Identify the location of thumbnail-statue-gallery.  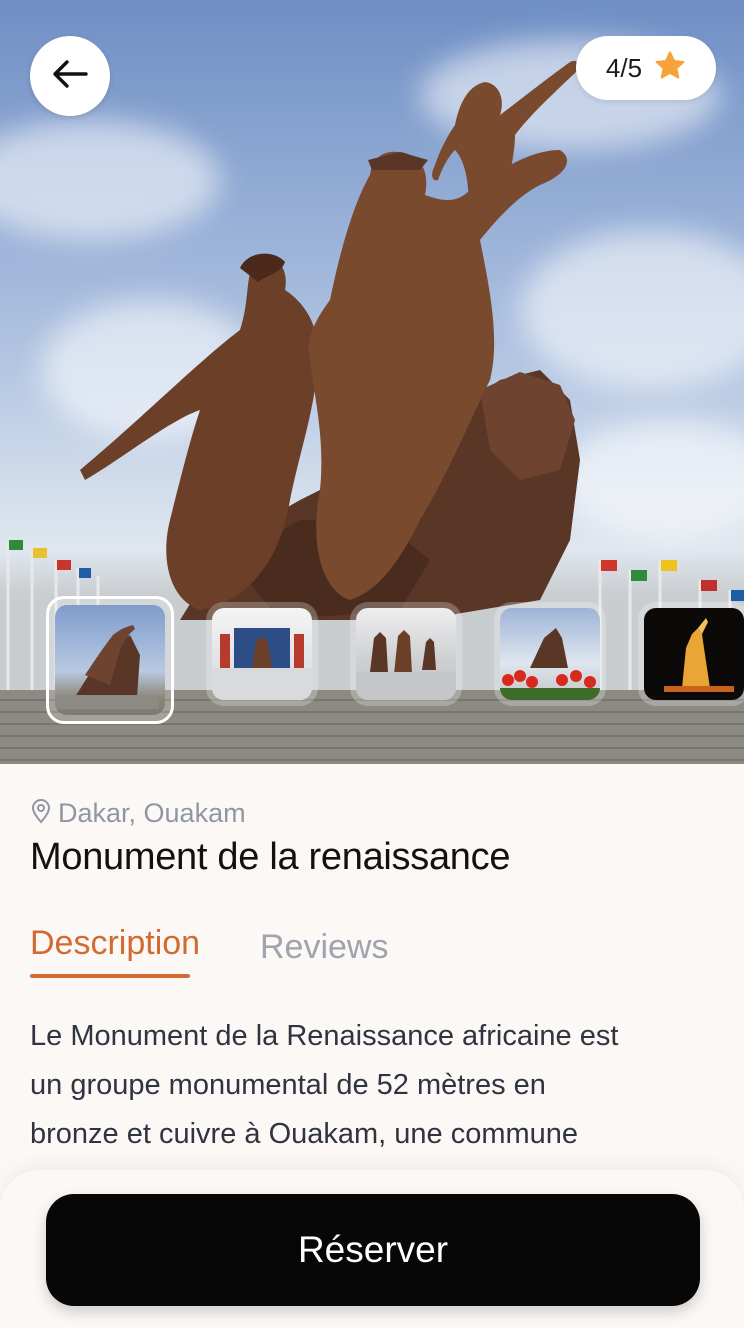
(406, 654).